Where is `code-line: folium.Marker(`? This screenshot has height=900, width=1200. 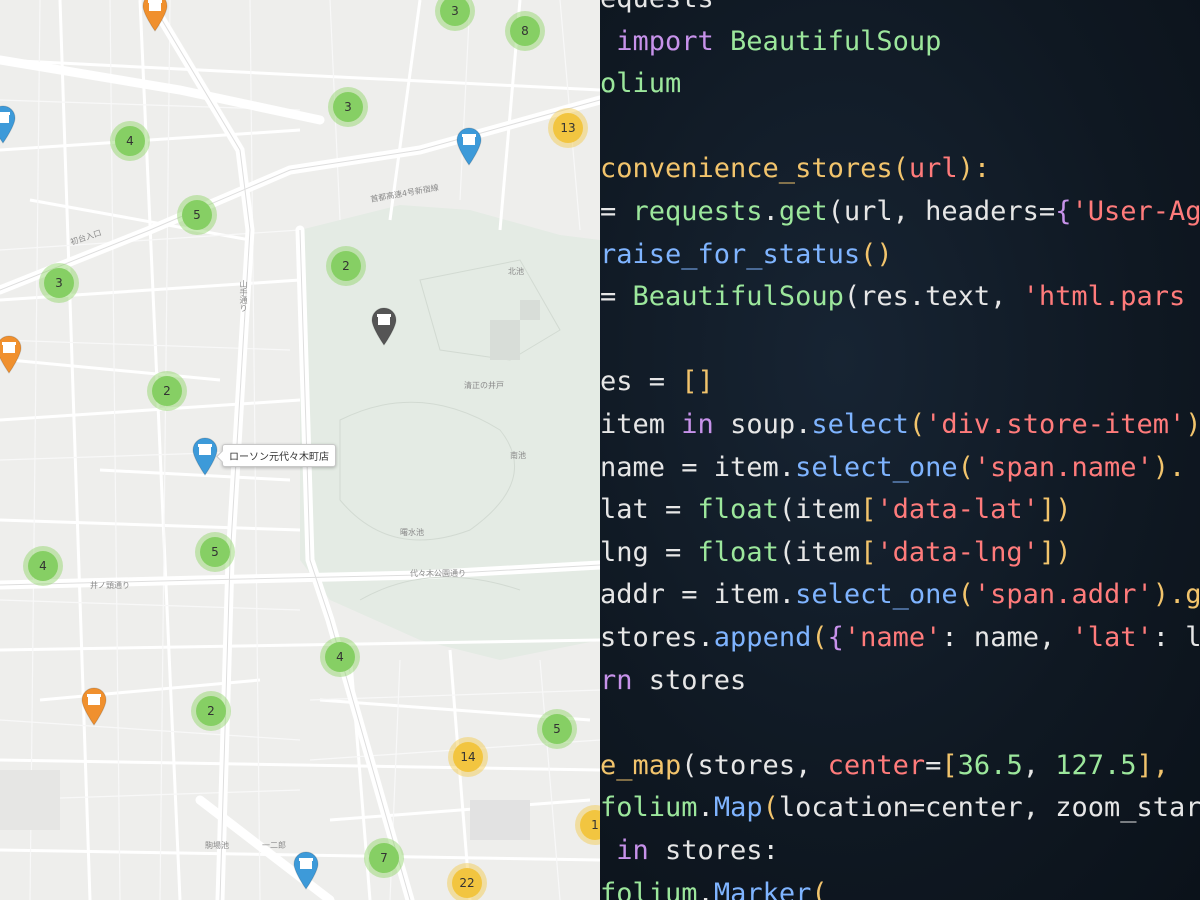 code-line: folium.Marker( is located at coordinates (714, 886).